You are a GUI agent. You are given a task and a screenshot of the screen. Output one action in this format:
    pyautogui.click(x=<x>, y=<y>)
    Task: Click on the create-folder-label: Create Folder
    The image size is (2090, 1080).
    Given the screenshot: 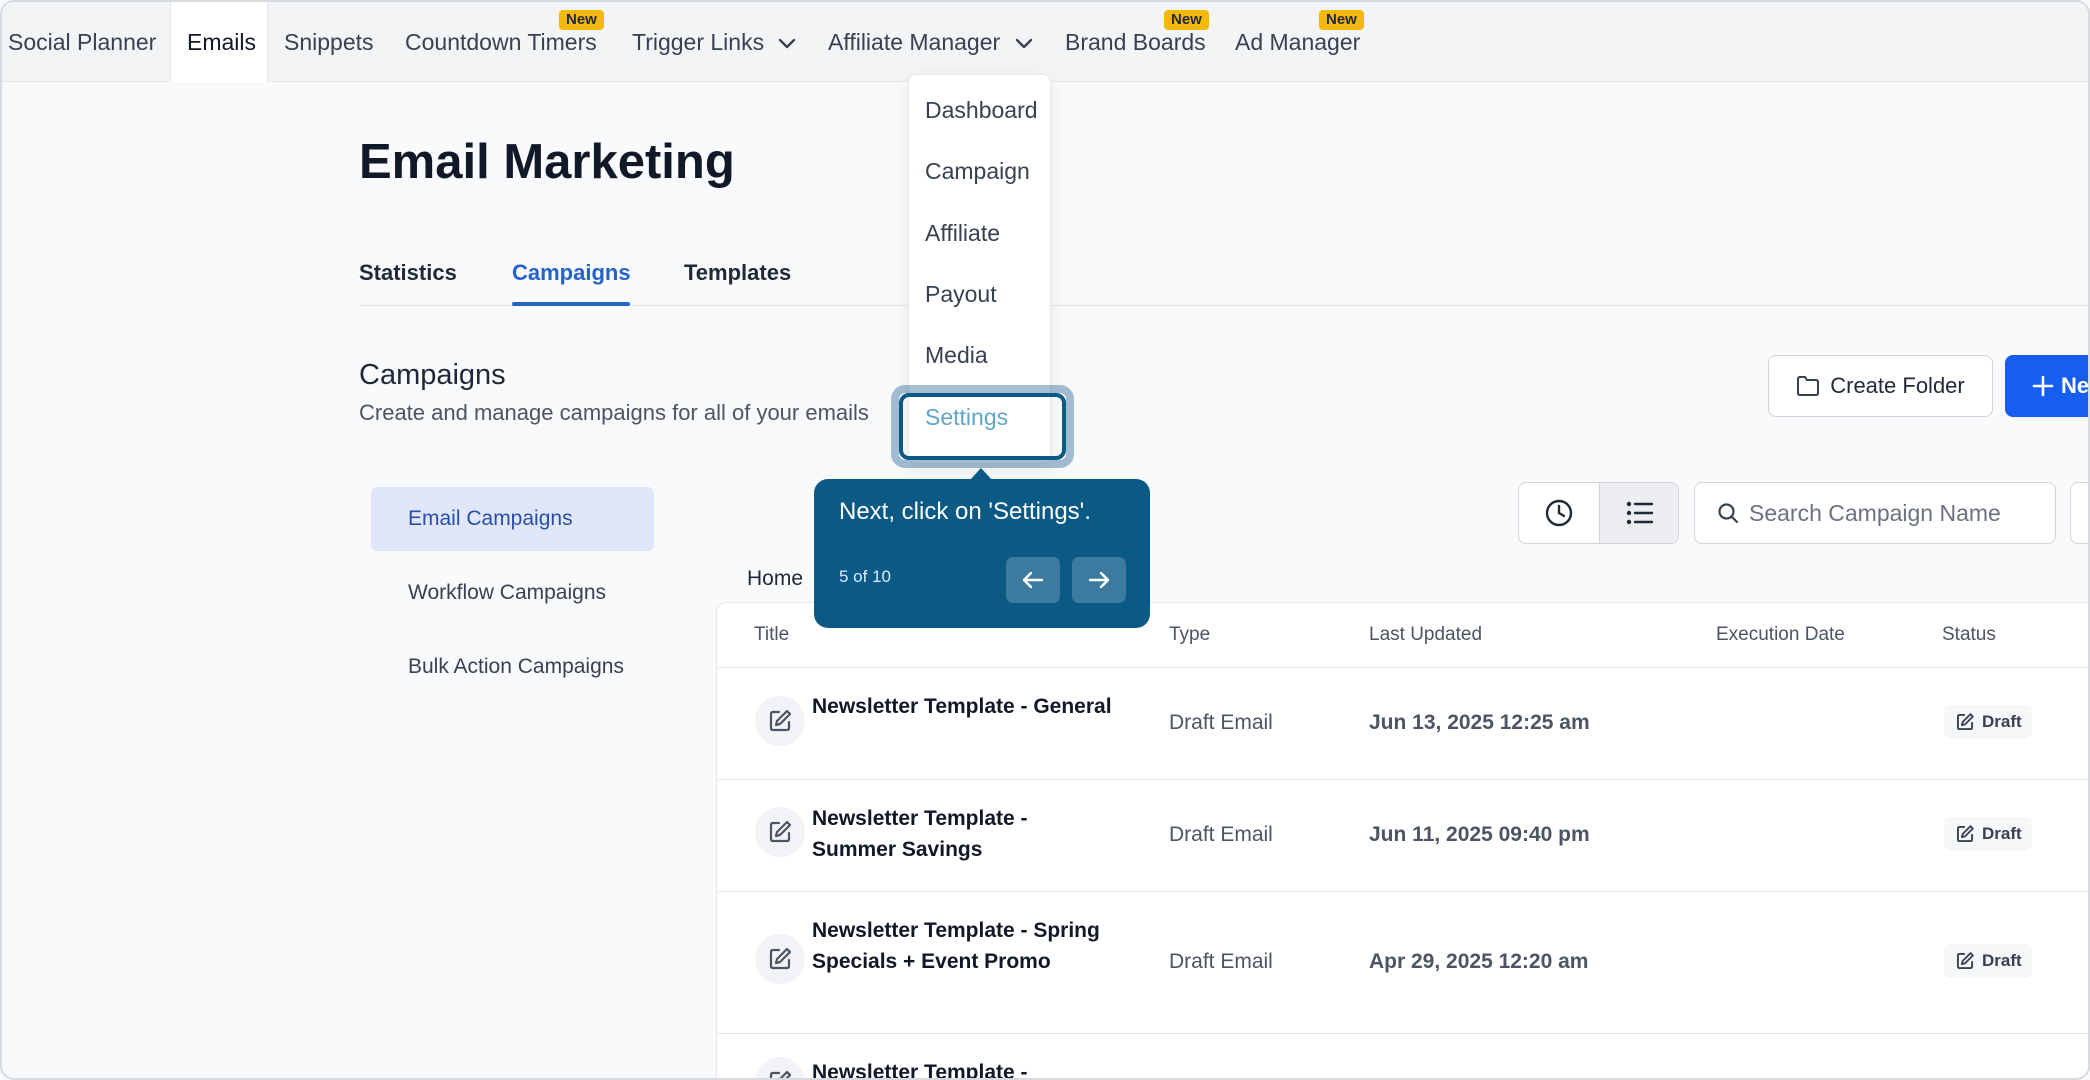 What is the action you would take?
    pyautogui.click(x=1897, y=385)
    